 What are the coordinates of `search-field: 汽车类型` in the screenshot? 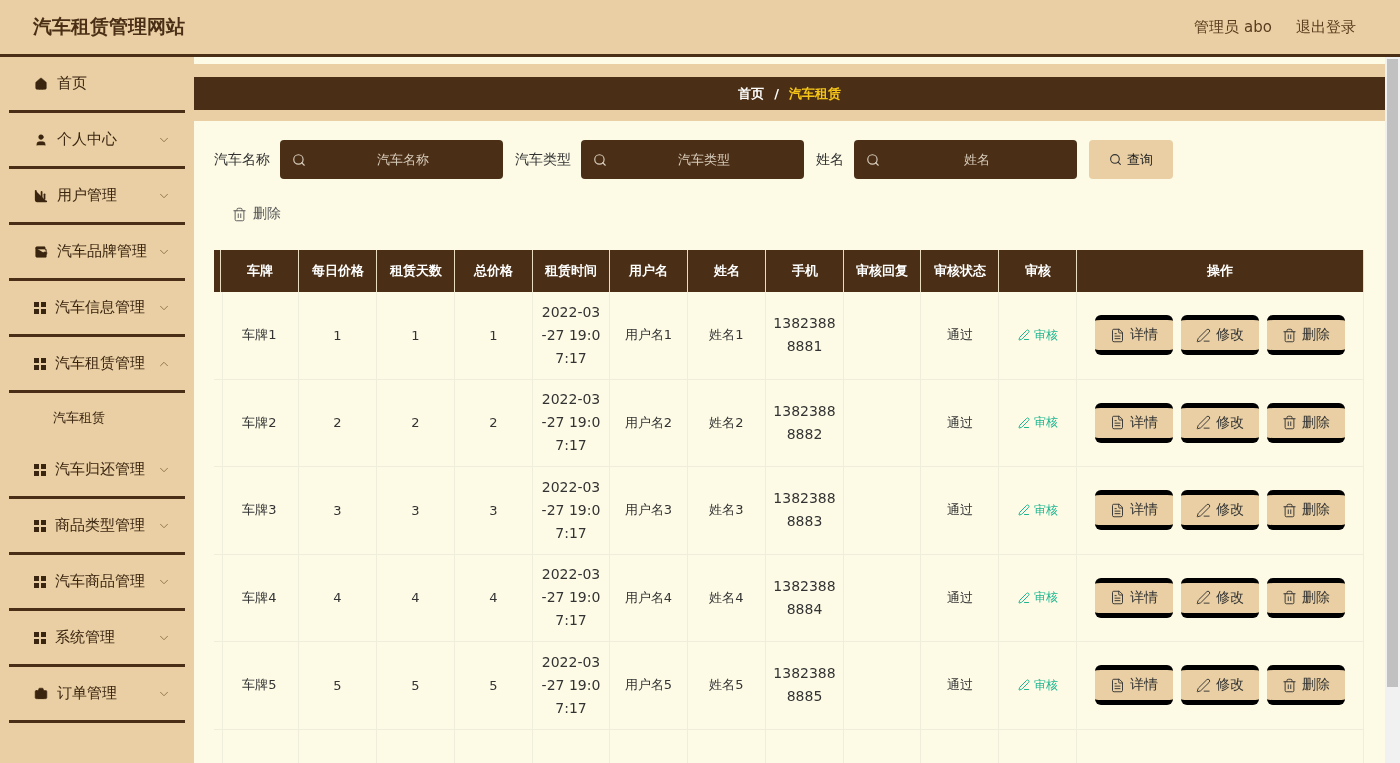 It's located at (692, 159).